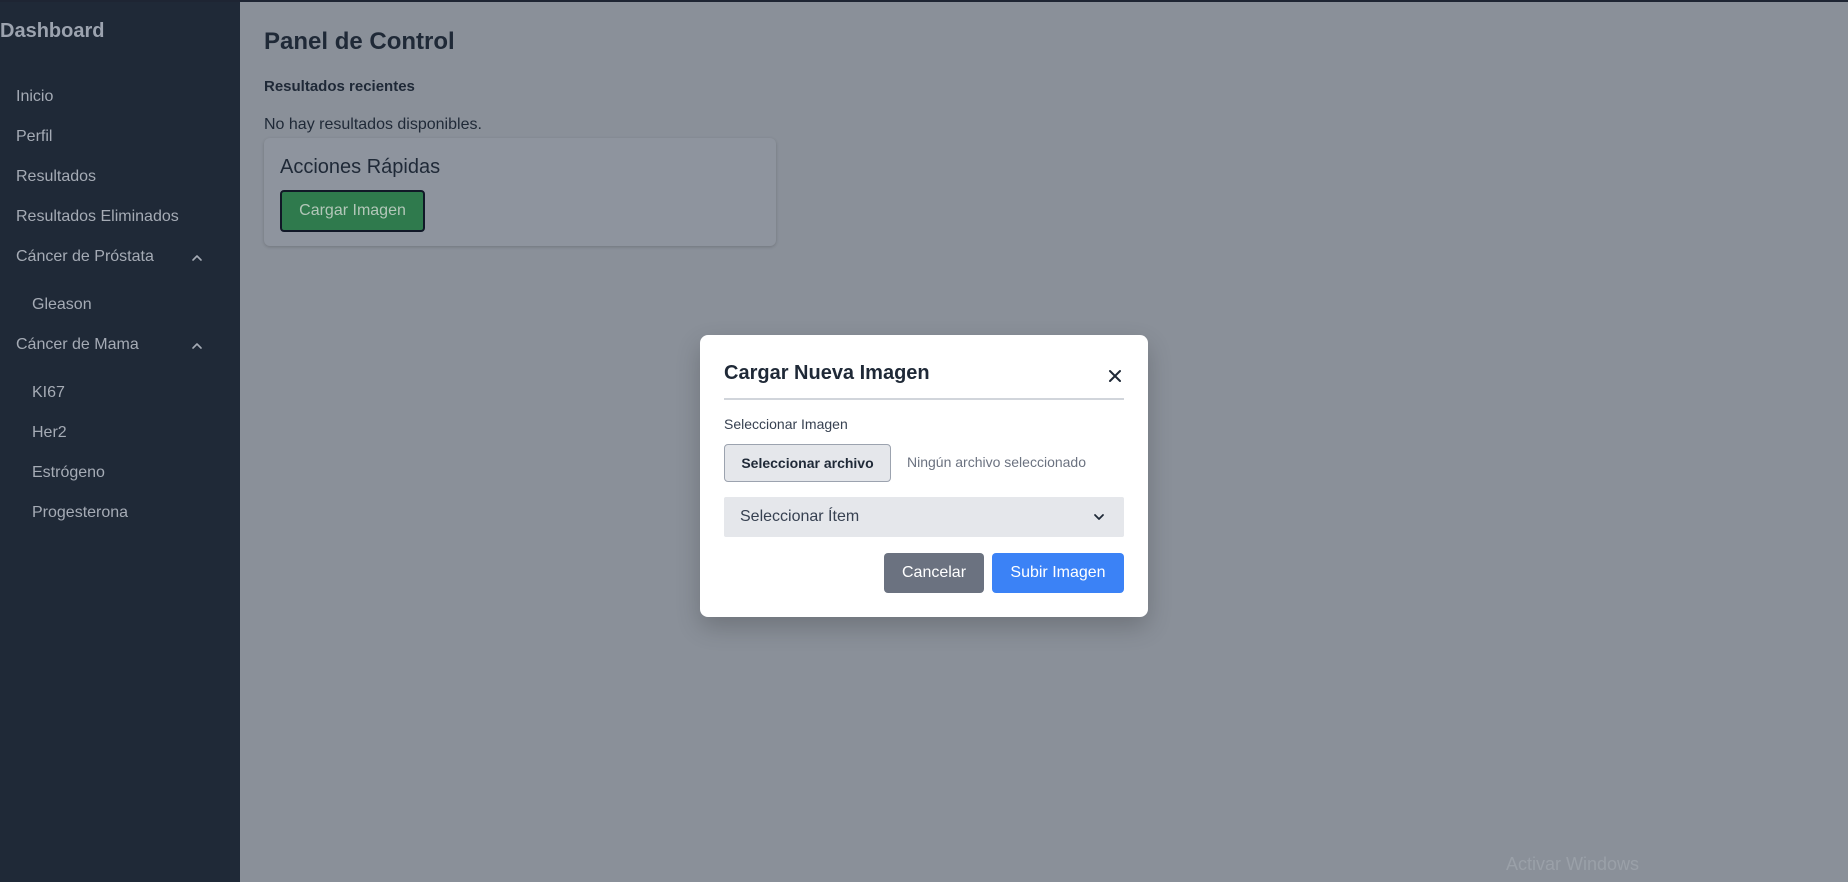 The image size is (1848, 882). Describe the element at coordinates (34, 97) in the screenshot. I see `sidebar-item-inicio: Inicio` at that location.